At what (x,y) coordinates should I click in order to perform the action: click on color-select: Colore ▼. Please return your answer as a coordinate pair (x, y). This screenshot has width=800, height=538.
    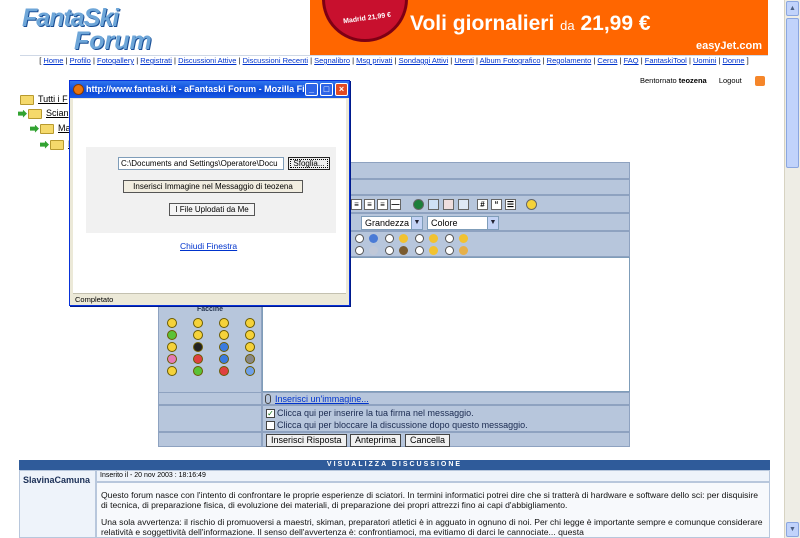
    Looking at the image, I should click on (463, 223).